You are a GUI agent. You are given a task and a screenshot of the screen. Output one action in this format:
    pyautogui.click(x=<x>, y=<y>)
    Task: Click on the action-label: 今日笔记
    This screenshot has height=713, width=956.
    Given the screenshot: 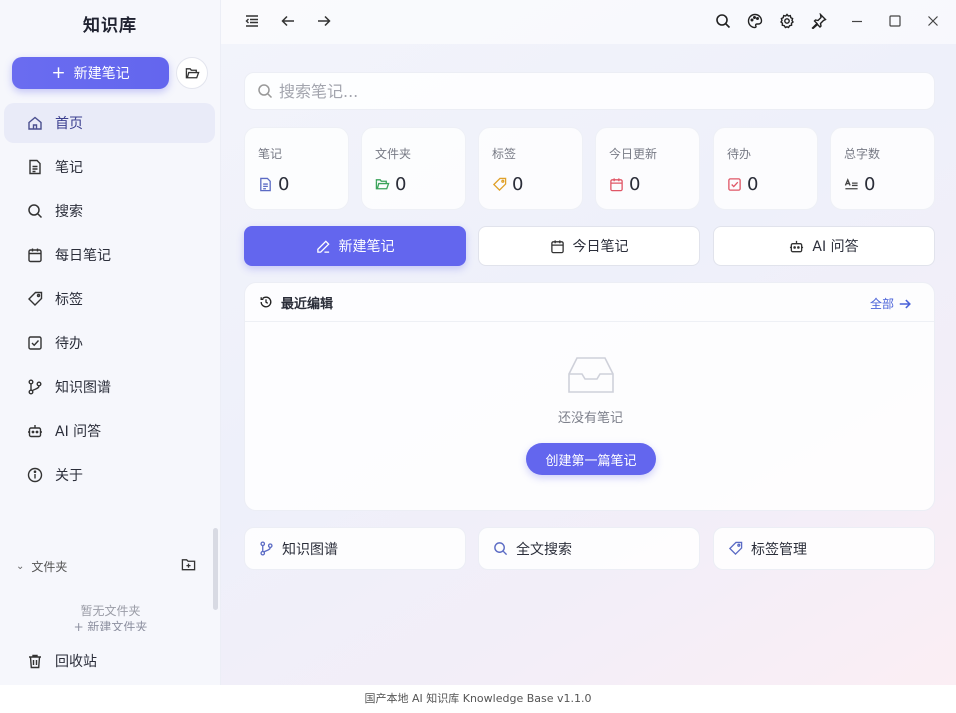 What is the action you would take?
    pyautogui.click(x=600, y=247)
    